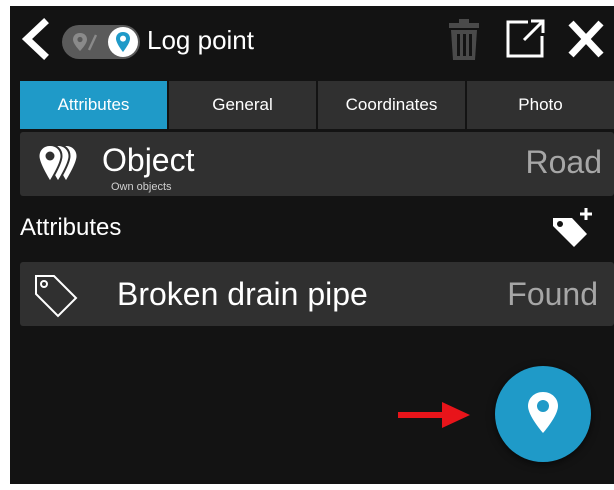  I want to click on top-bar: Log point, so click(312, 39).